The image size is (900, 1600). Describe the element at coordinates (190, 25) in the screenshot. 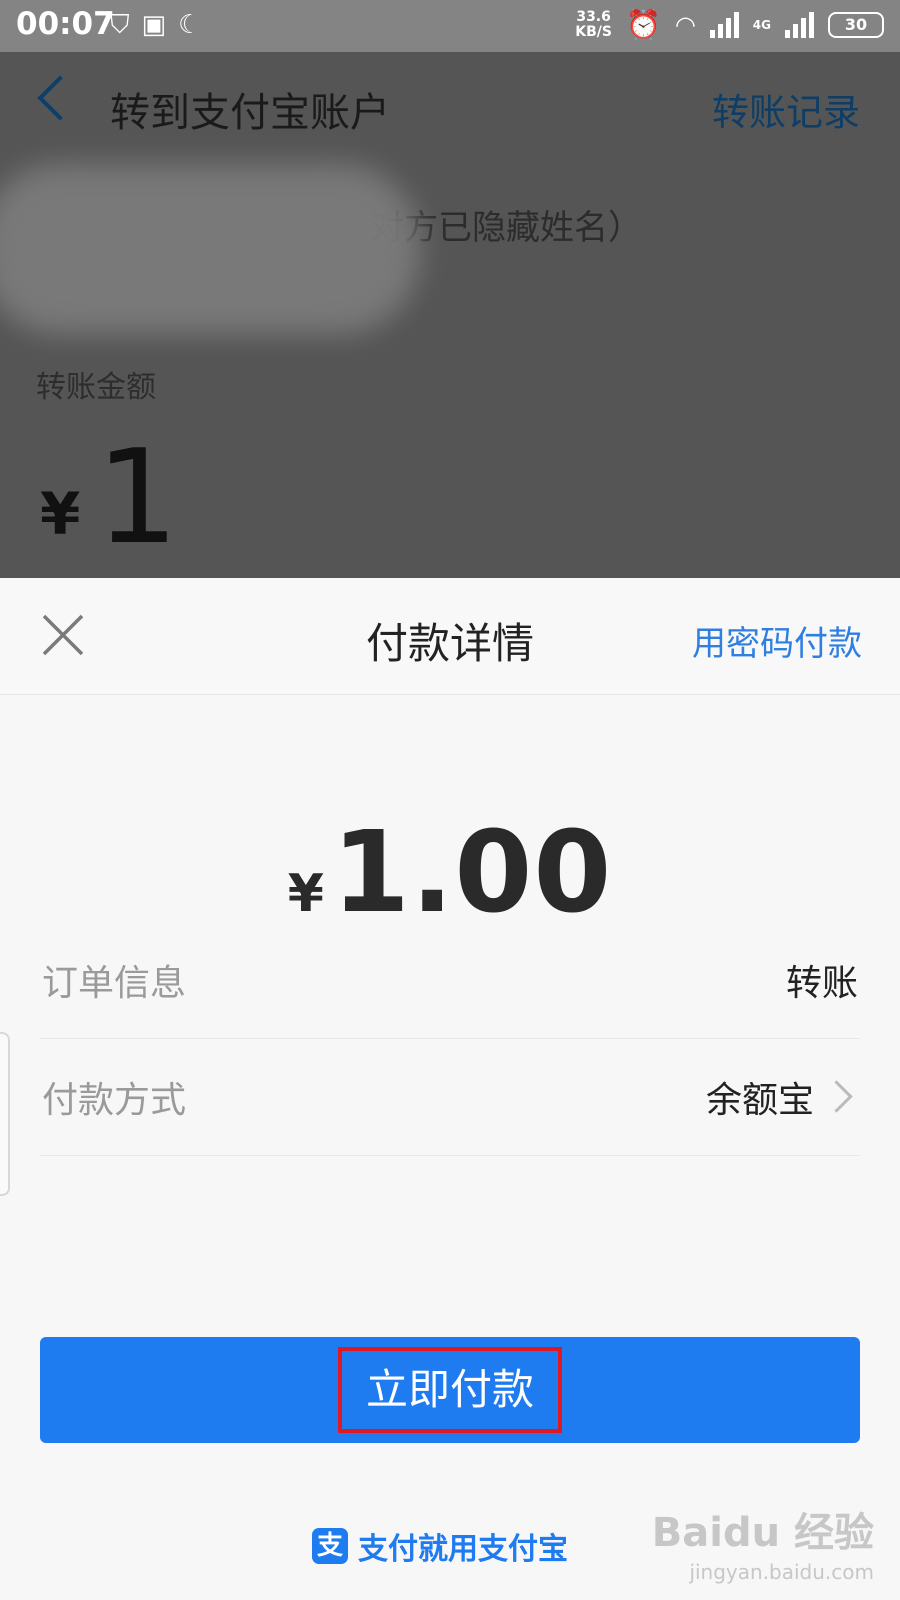

I see `moon-icon: ☾` at that location.